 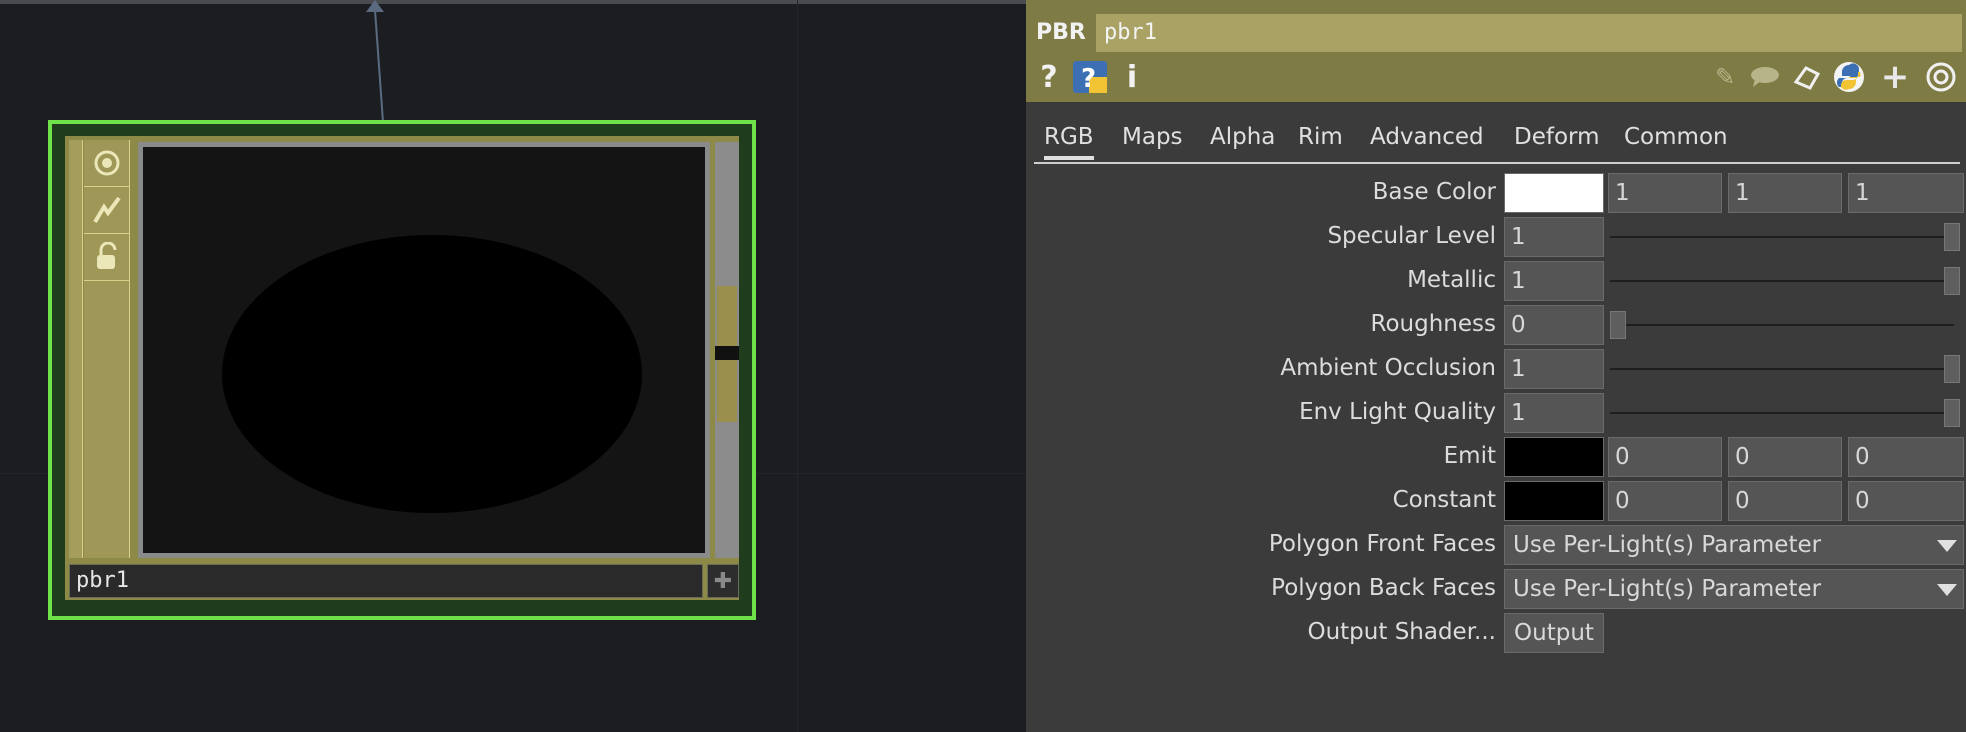 What do you see at coordinates (1388, 368) in the screenshot?
I see `param-label: Ambient Occlusion` at bounding box center [1388, 368].